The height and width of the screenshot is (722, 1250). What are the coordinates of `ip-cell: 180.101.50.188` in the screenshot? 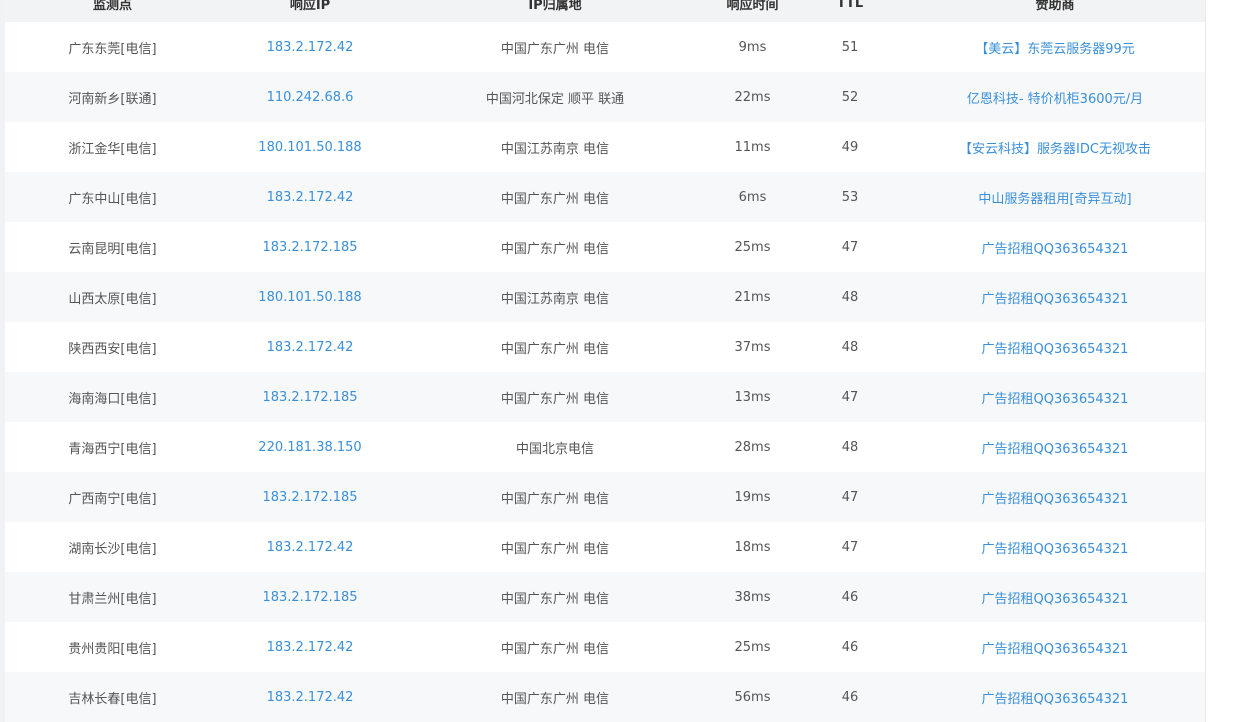 It's located at (310, 297).